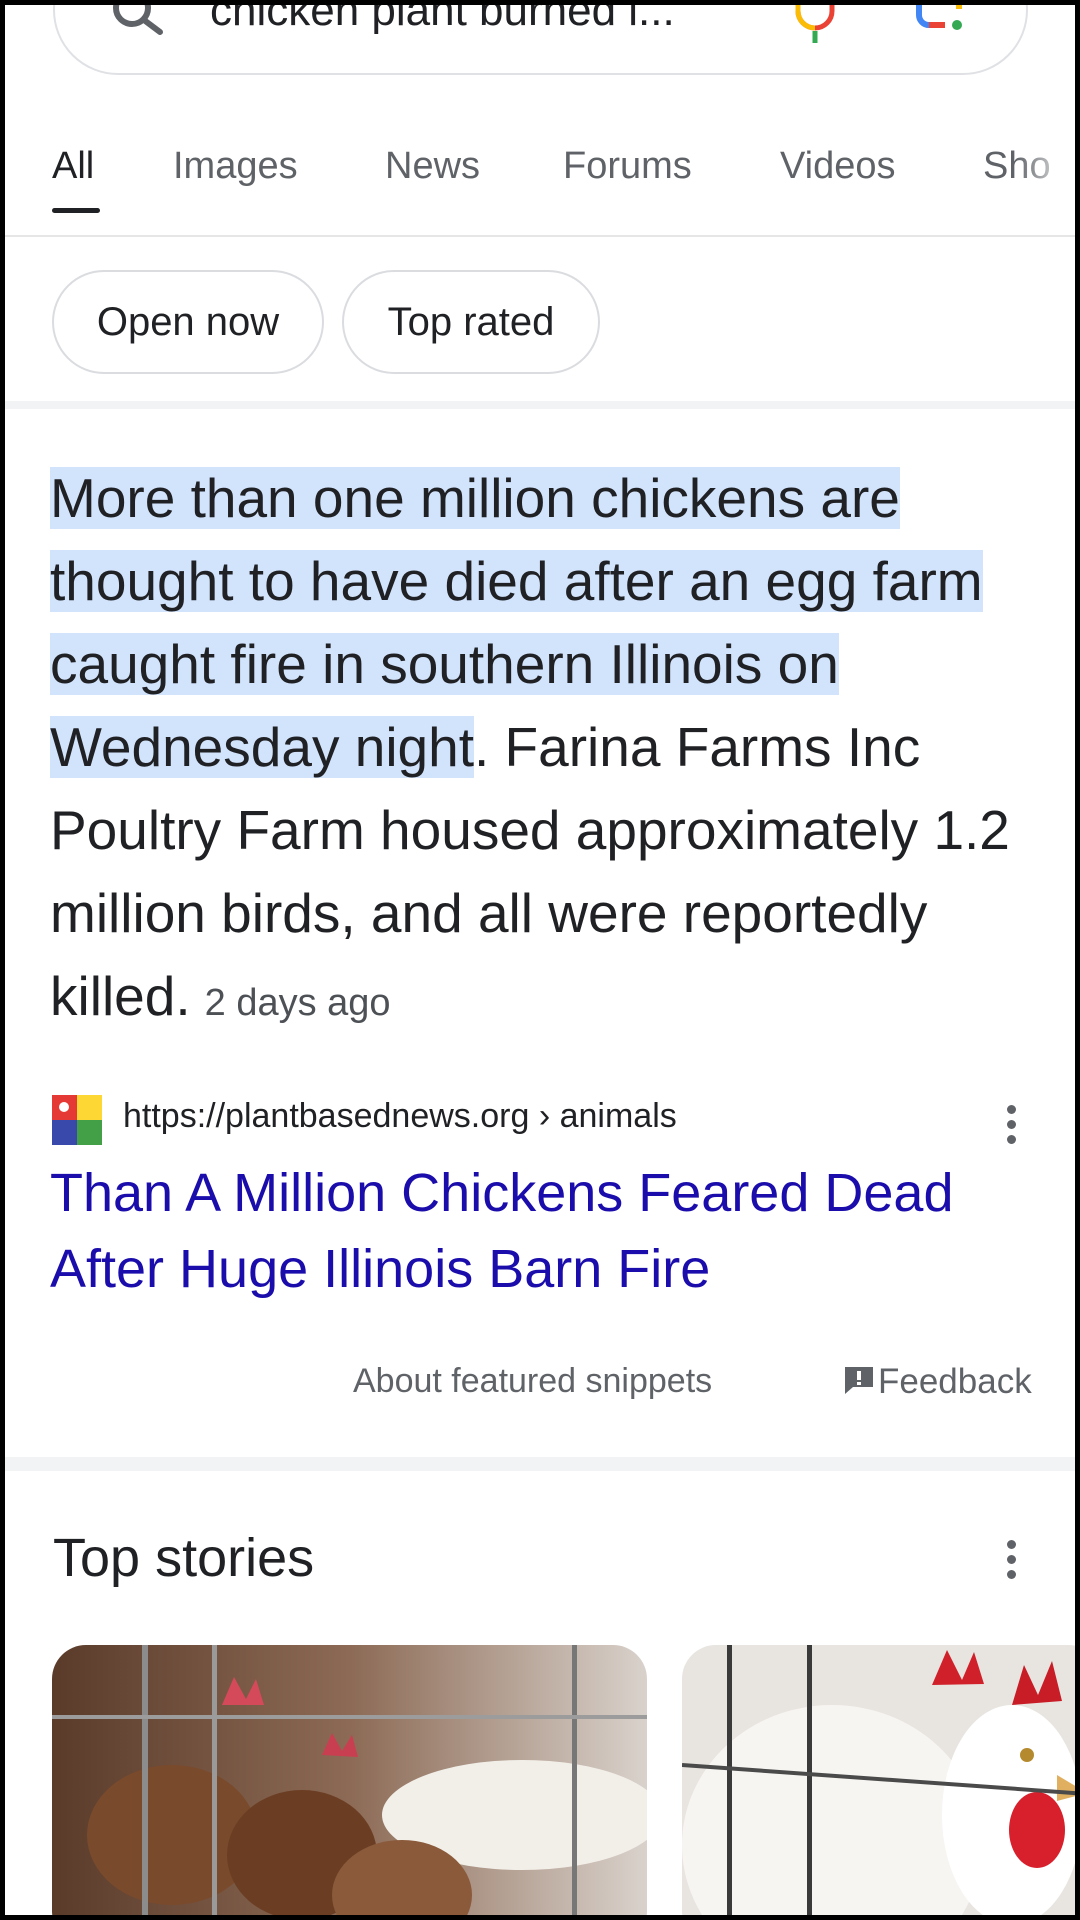 This screenshot has width=1080, height=1920. Describe the element at coordinates (73, 166) in the screenshot. I see `tab-all: All` at that location.